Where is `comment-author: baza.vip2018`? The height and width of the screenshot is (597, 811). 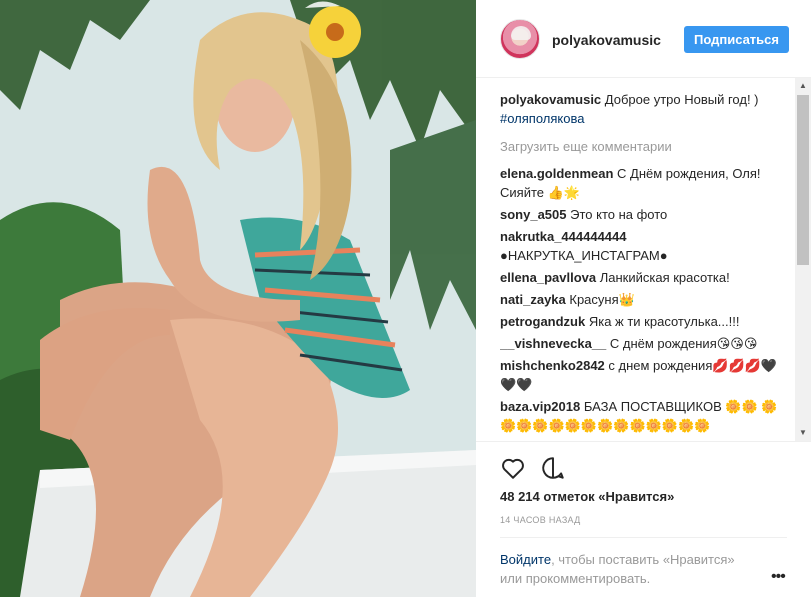 comment-author: baza.vip2018 is located at coordinates (540, 406).